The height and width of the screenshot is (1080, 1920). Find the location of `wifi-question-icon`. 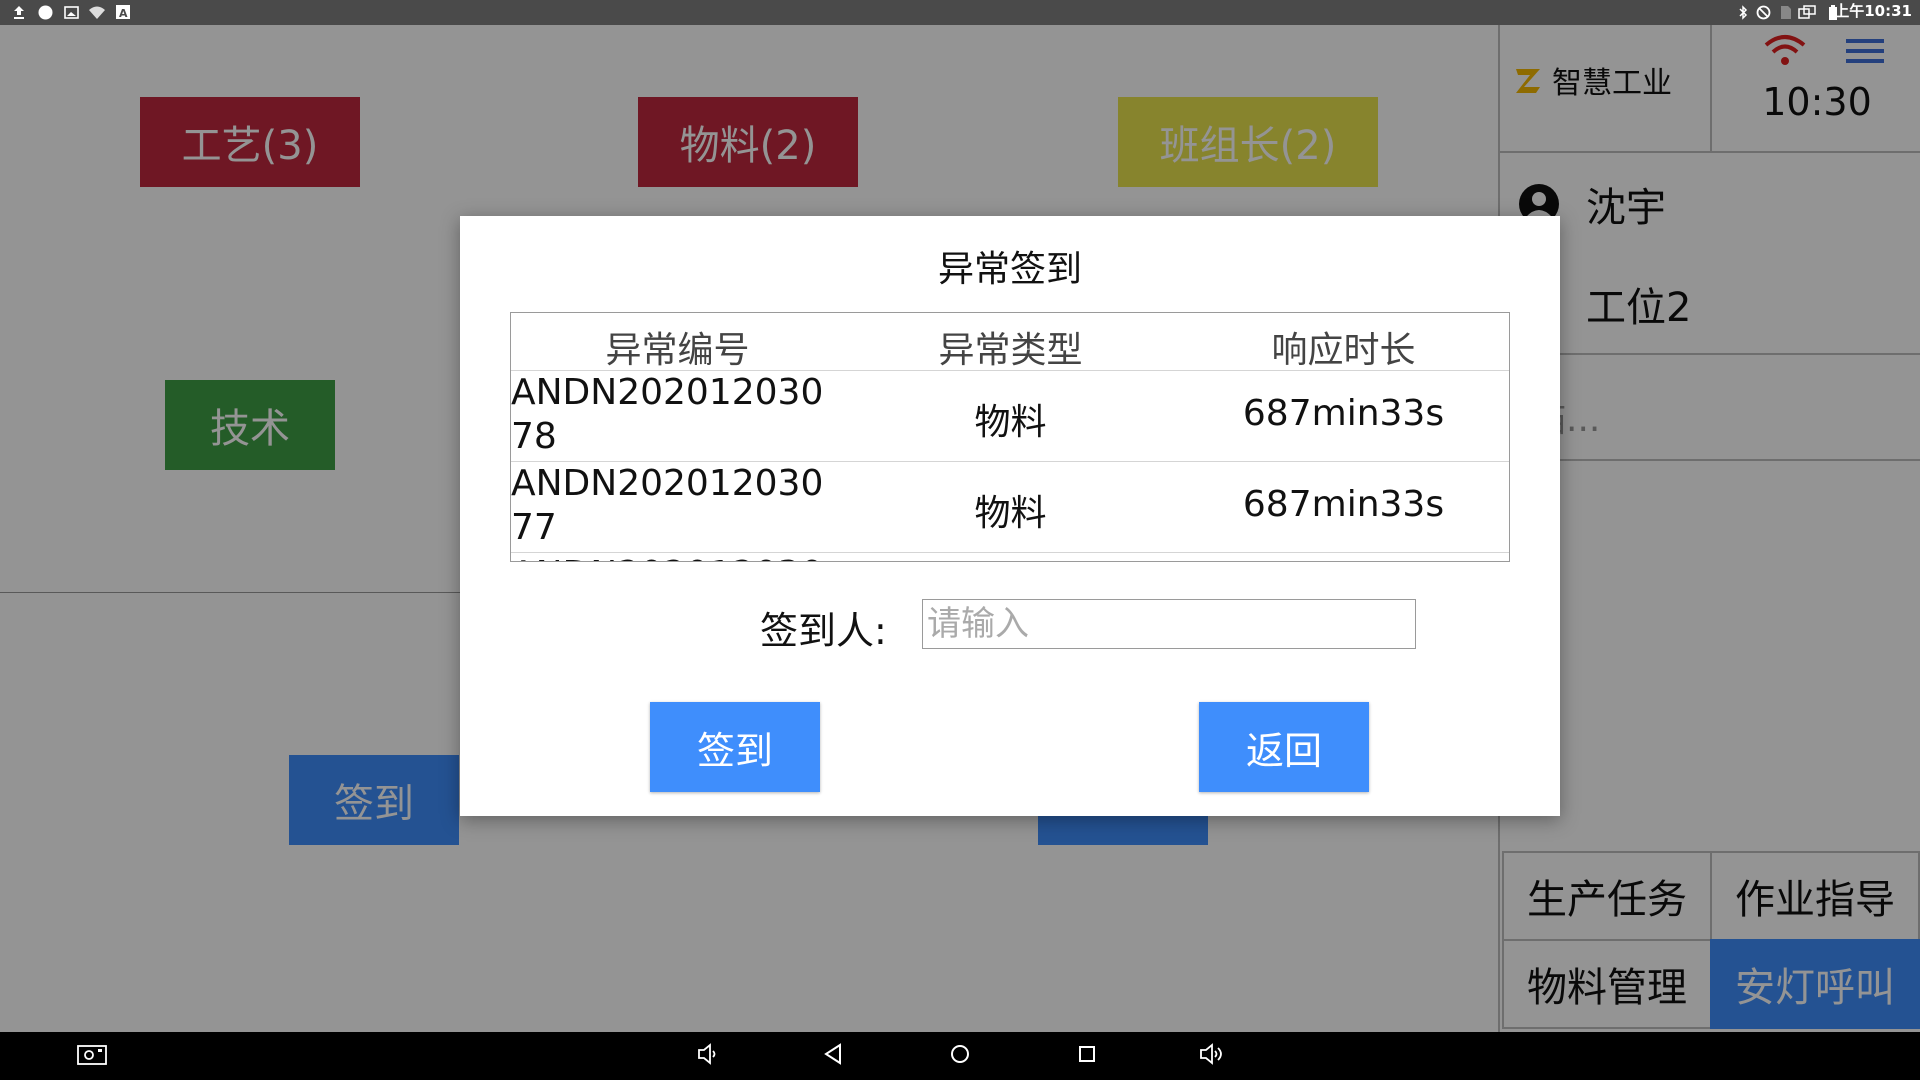

wifi-question-icon is located at coordinates (97, 12).